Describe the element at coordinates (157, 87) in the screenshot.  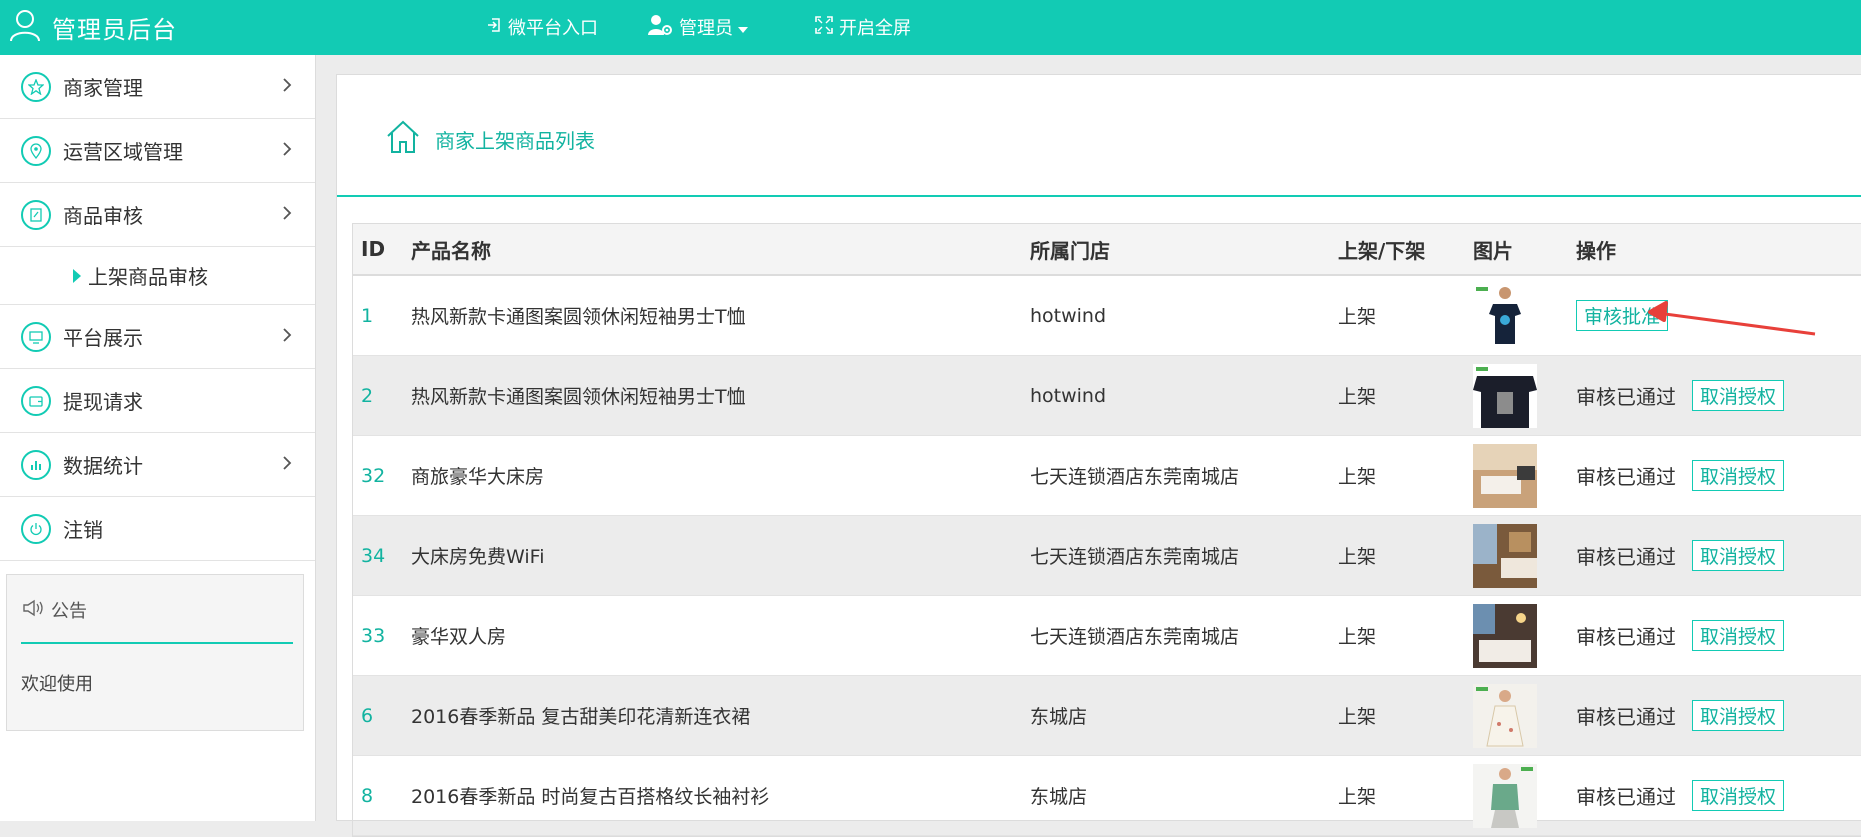
I see `sidebar-item-merchant: 商家管理` at that location.